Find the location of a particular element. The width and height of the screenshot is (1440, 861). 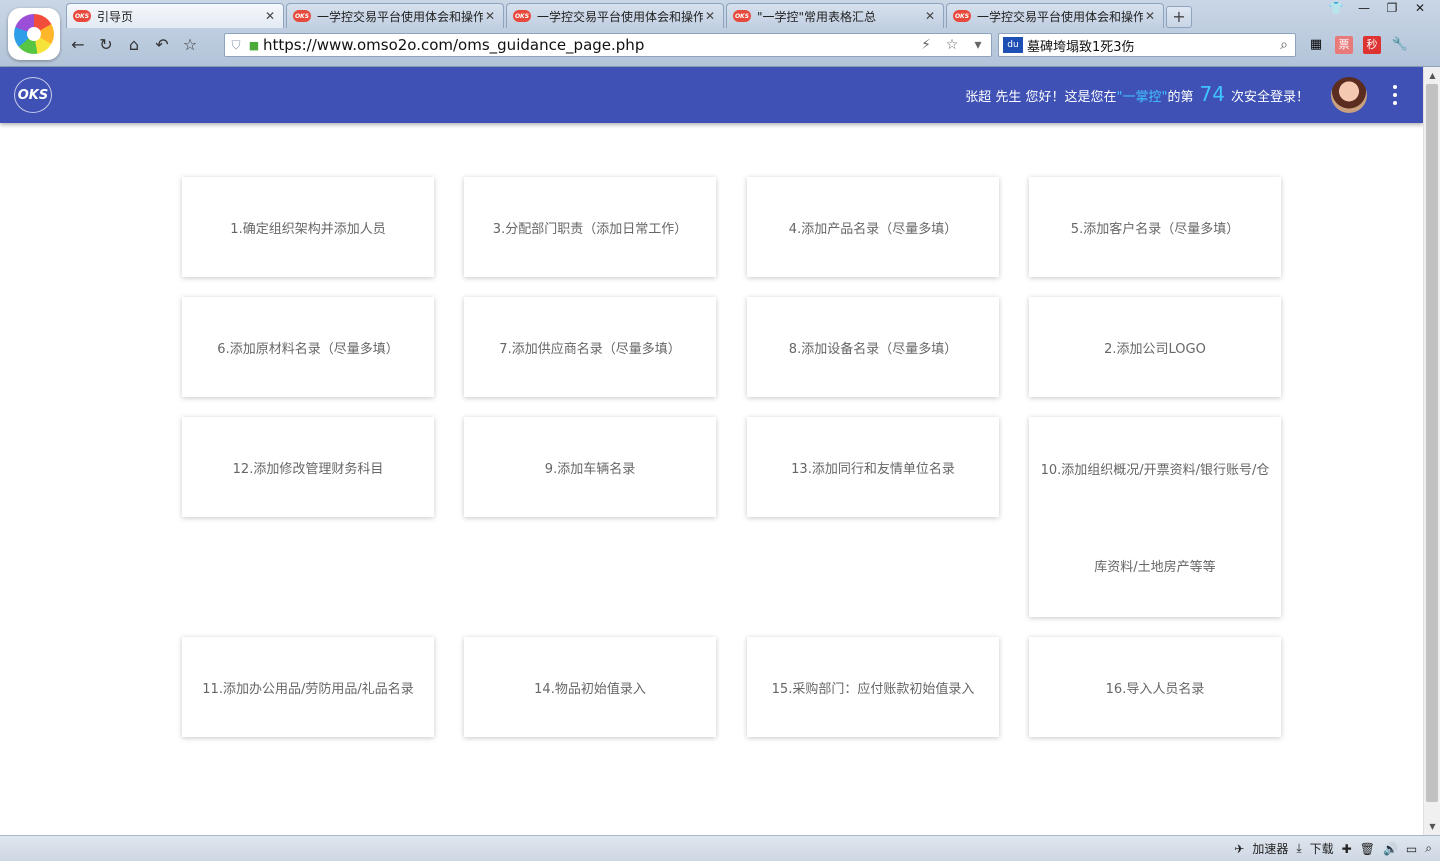

card-label: 16.导入人员名录 is located at coordinates (1155, 689).